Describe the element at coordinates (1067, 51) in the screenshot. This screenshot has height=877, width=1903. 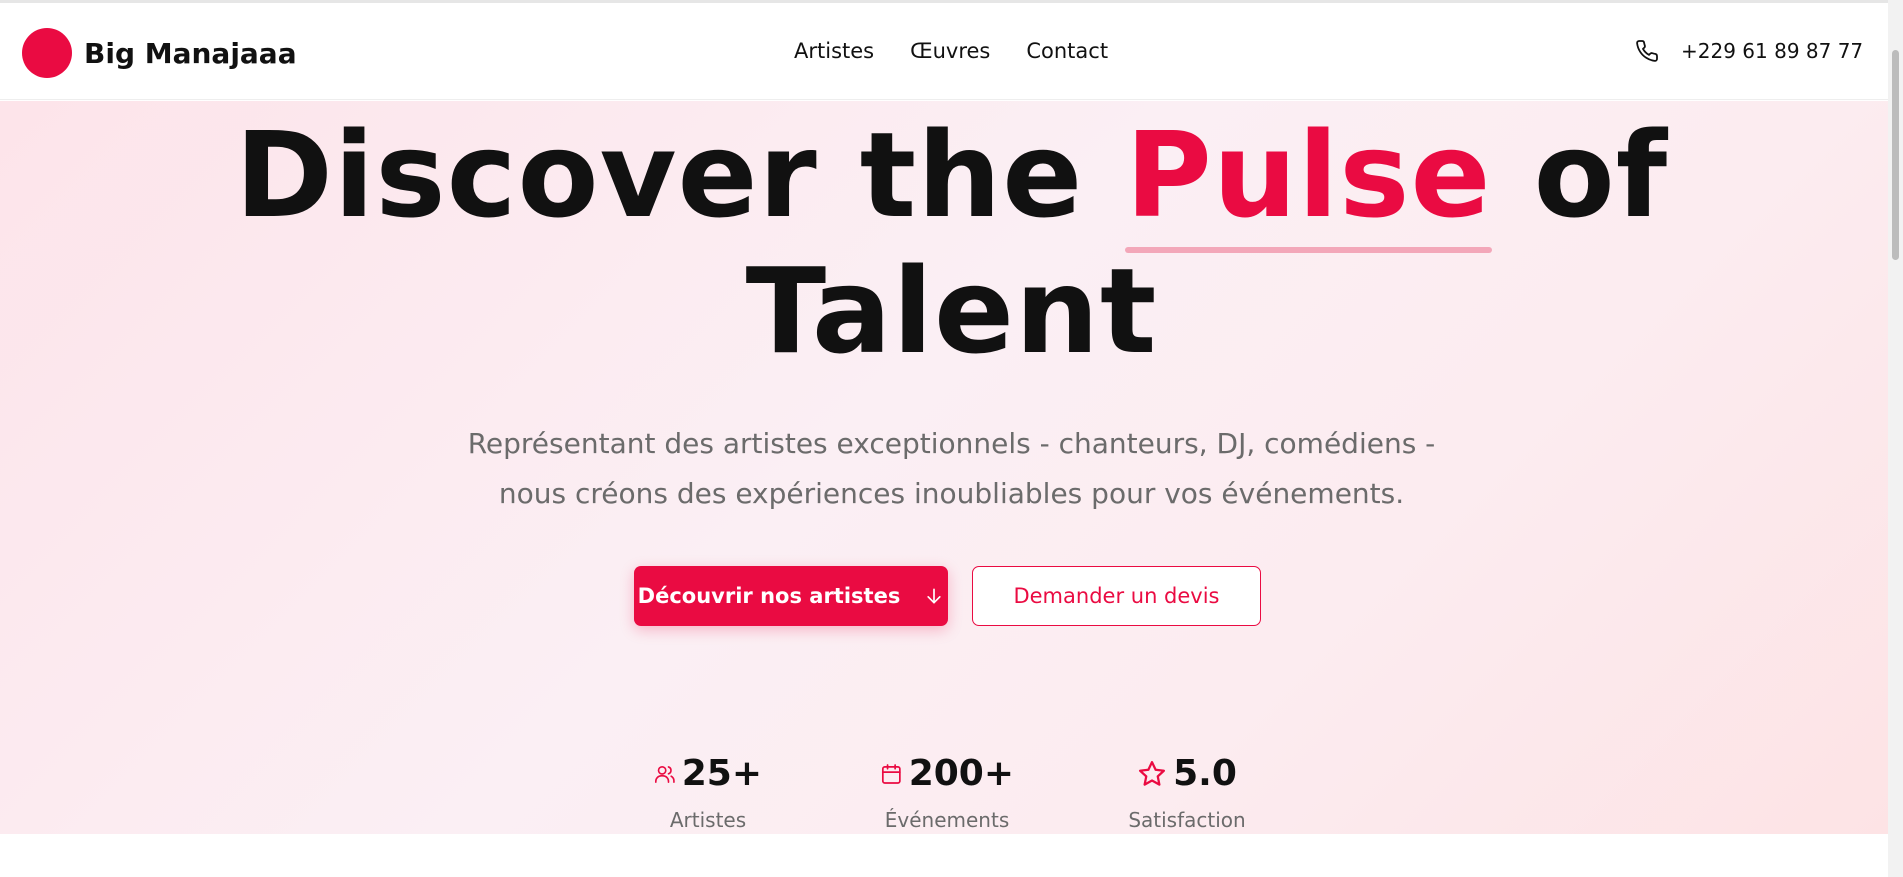
I see `nav-item-contact: Contact` at that location.